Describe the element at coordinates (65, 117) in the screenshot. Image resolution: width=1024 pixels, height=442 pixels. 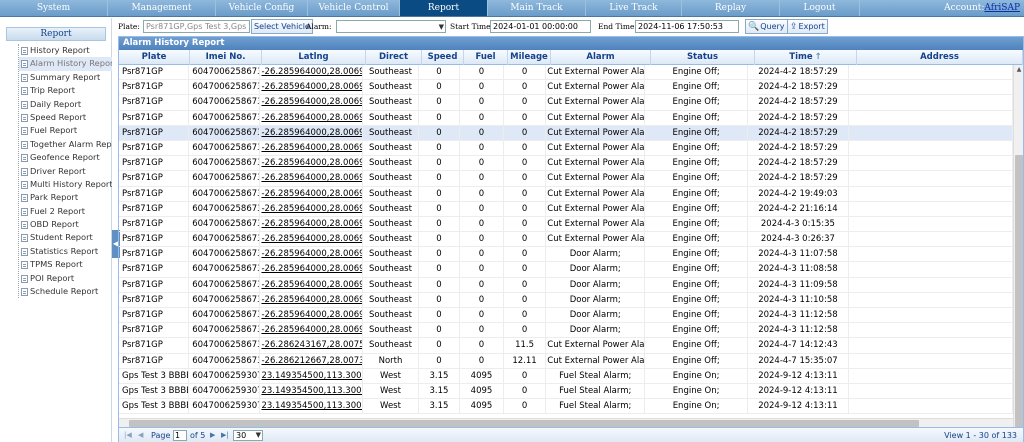
I see `sidebar-item: Speed Report` at that location.